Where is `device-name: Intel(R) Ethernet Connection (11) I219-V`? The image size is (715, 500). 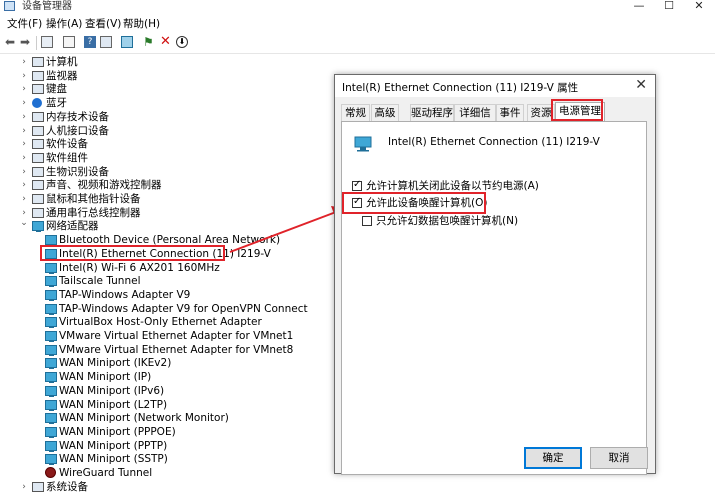
device-name: Intel(R) Ethernet Connection (11) I219-V is located at coordinates (494, 142).